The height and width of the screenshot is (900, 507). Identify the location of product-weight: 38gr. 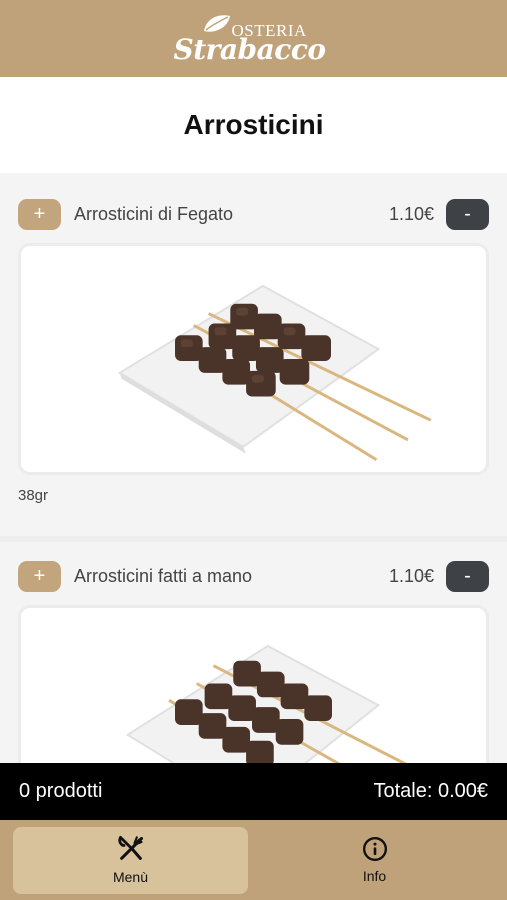
(33, 495).